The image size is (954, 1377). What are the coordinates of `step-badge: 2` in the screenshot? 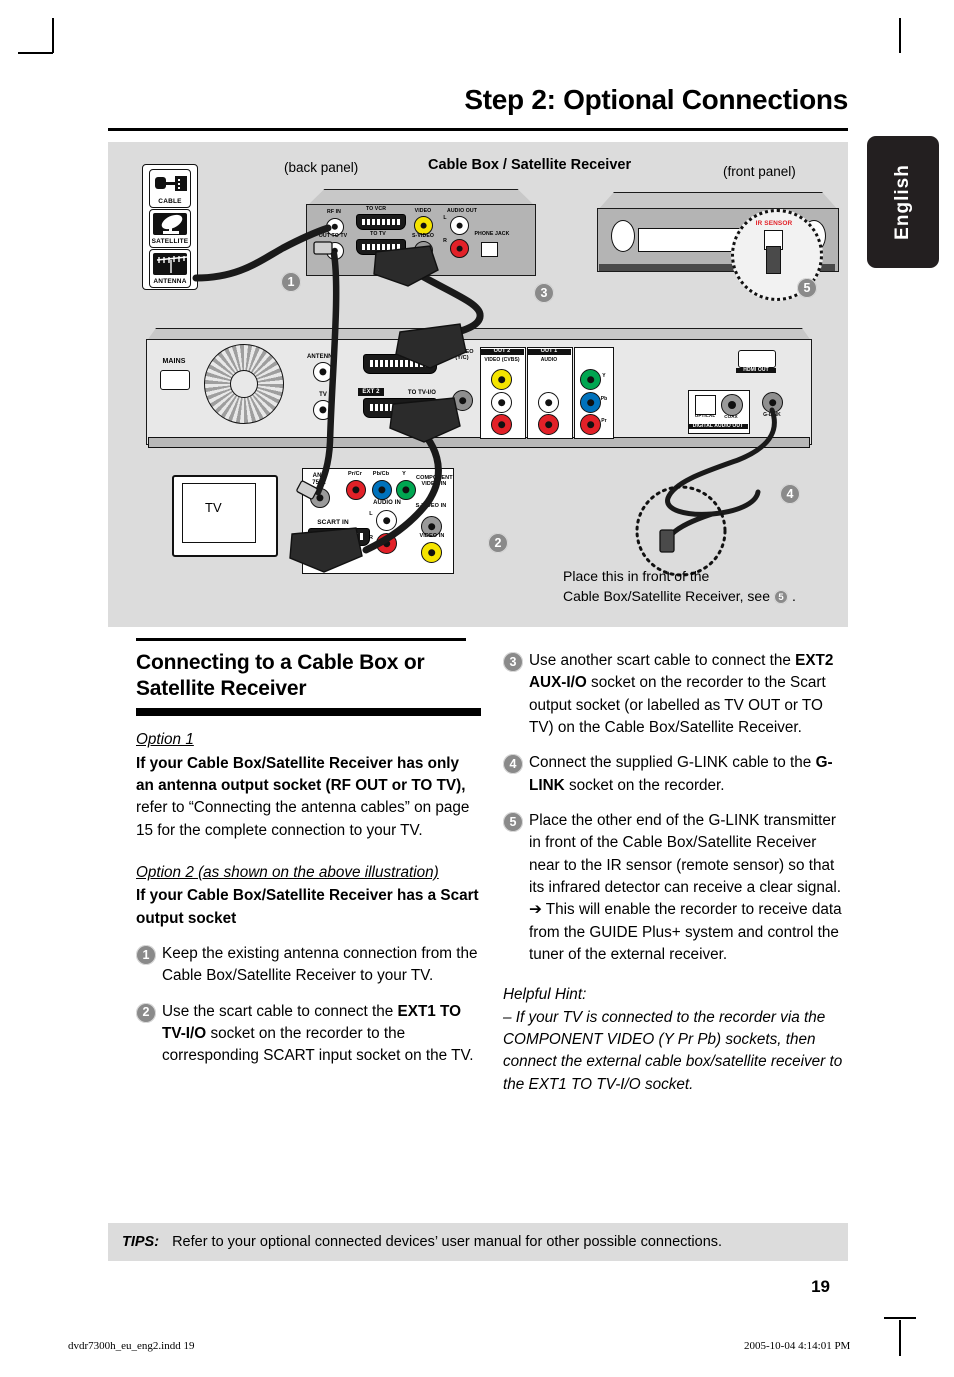 It's located at (146, 1012).